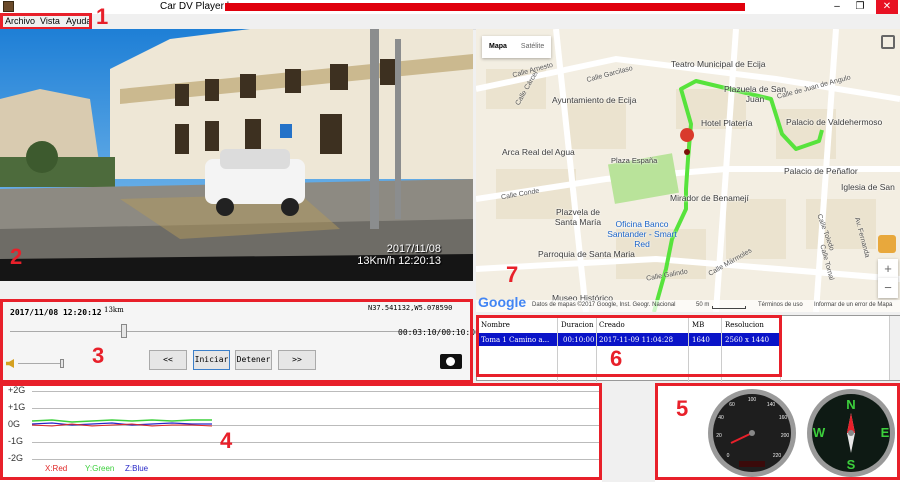 This screenshot has width=900, height=482. I want to click on minimize-icon: –, so click(837, 7).